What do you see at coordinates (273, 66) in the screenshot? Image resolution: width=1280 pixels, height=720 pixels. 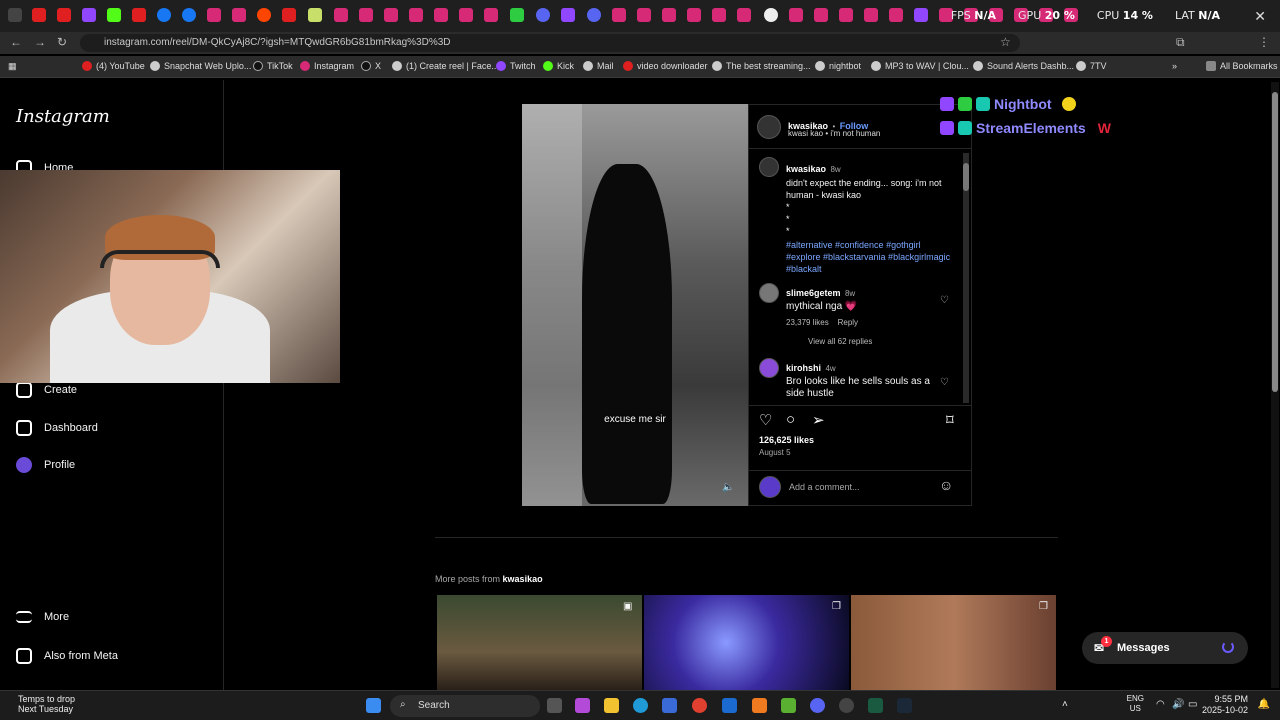 I see `bookmark-tiktok: TikTok` at bounding box center [273, 66].